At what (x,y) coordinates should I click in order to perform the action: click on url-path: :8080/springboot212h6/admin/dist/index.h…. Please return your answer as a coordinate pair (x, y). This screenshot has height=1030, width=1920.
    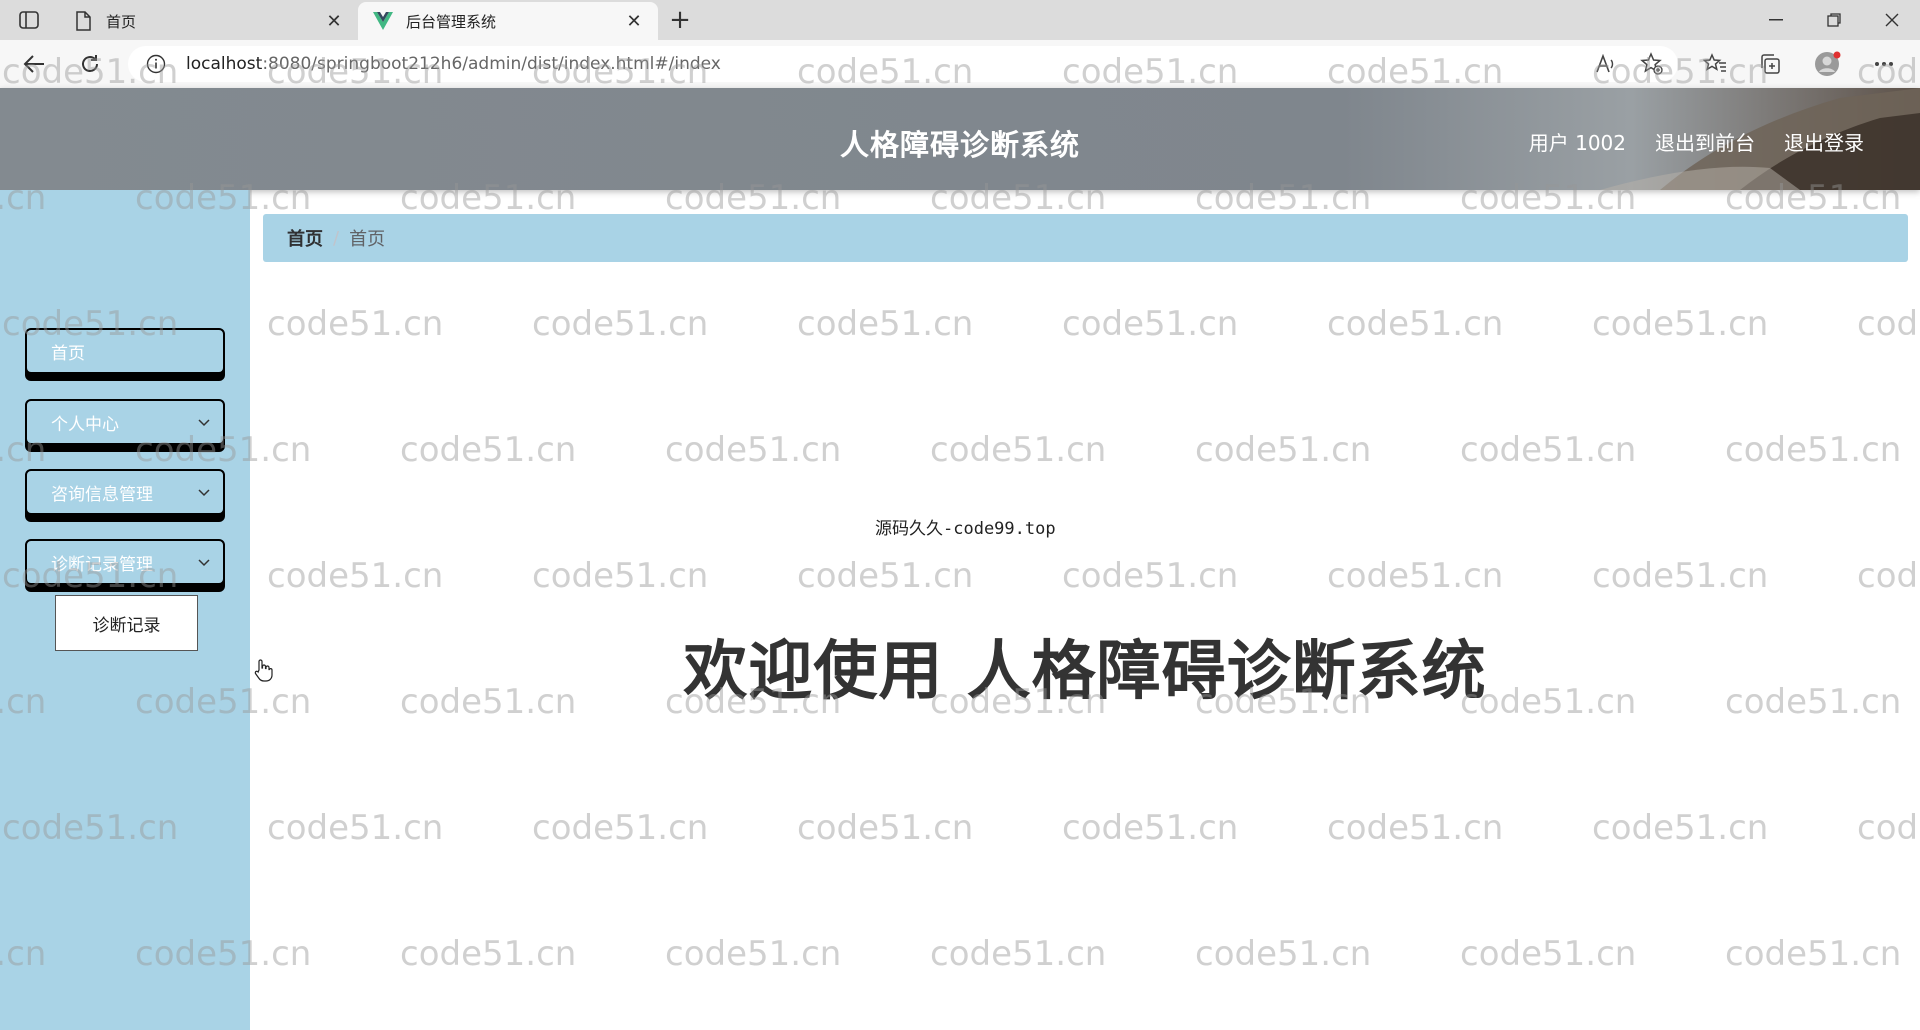
    Looking at the image, I should click on (491, 64).